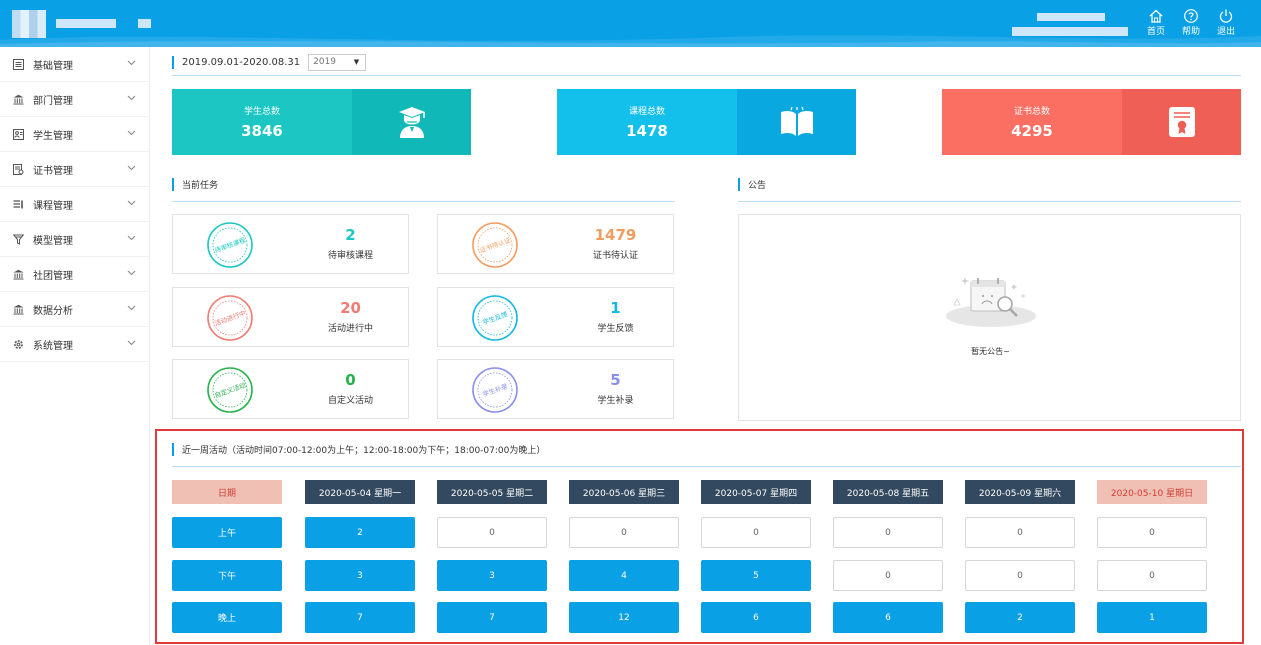 The image size is (1261, 645). I want to click on stamp-text: 学生补录, so click(495, 390).